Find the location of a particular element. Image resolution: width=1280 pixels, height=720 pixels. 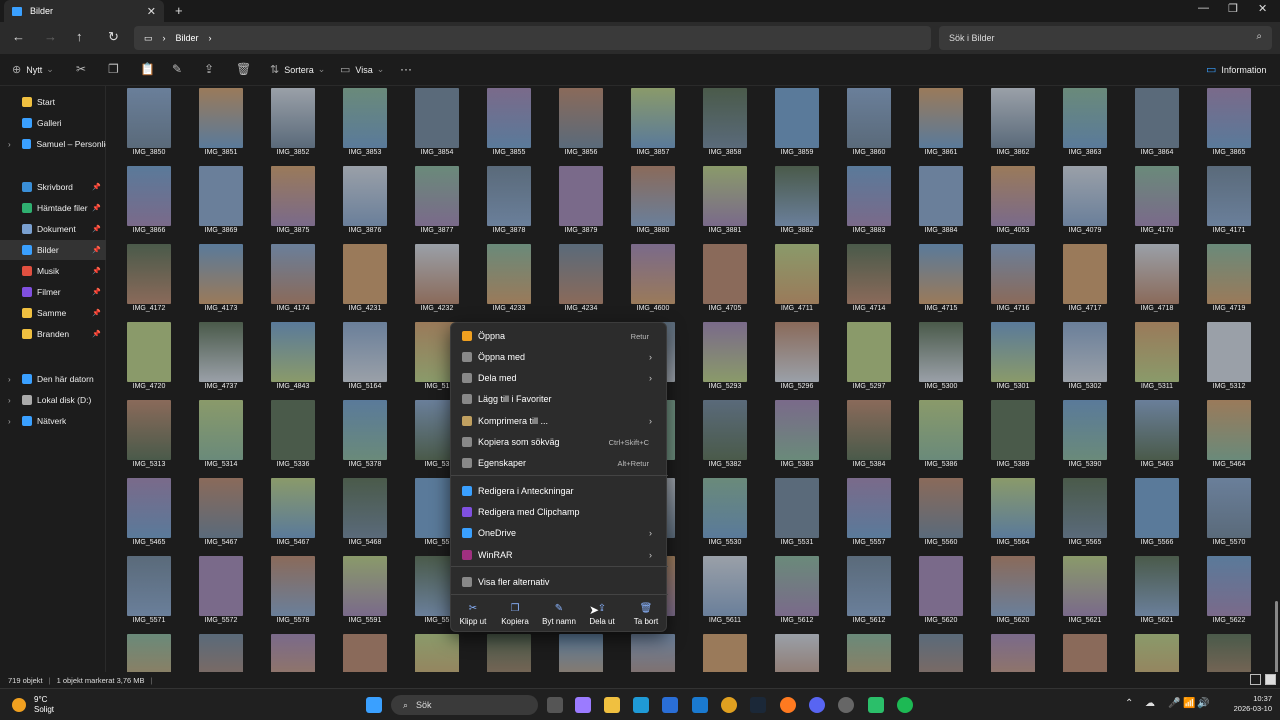

forward-icon: → is located at coordinates (50, 36).